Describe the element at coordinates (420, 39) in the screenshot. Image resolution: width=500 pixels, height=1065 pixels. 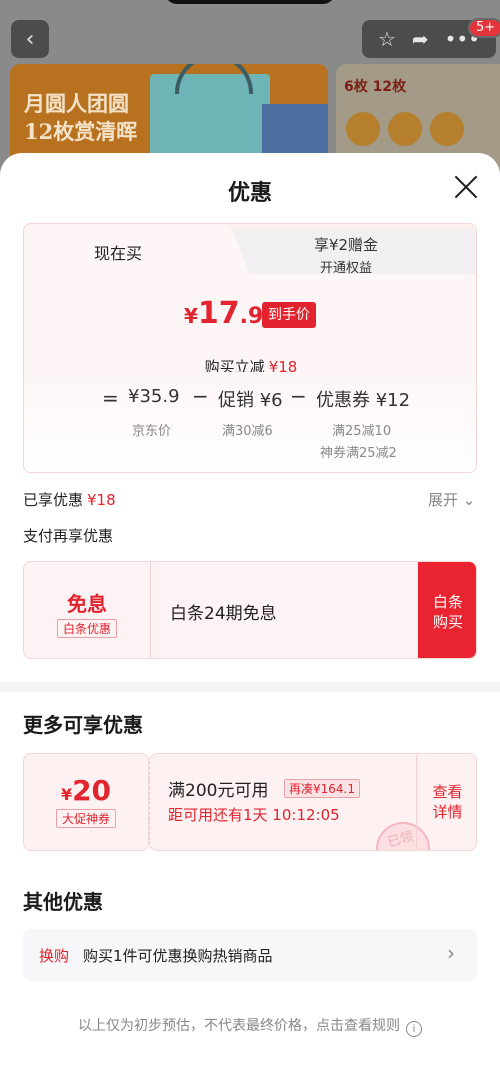
I see `share-icon: ➦` at that location.